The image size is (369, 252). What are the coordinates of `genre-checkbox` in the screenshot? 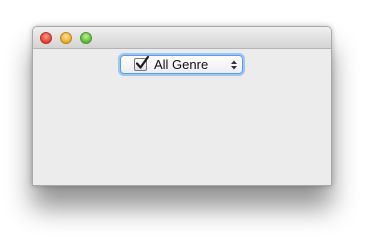 It's located at (142, 63).